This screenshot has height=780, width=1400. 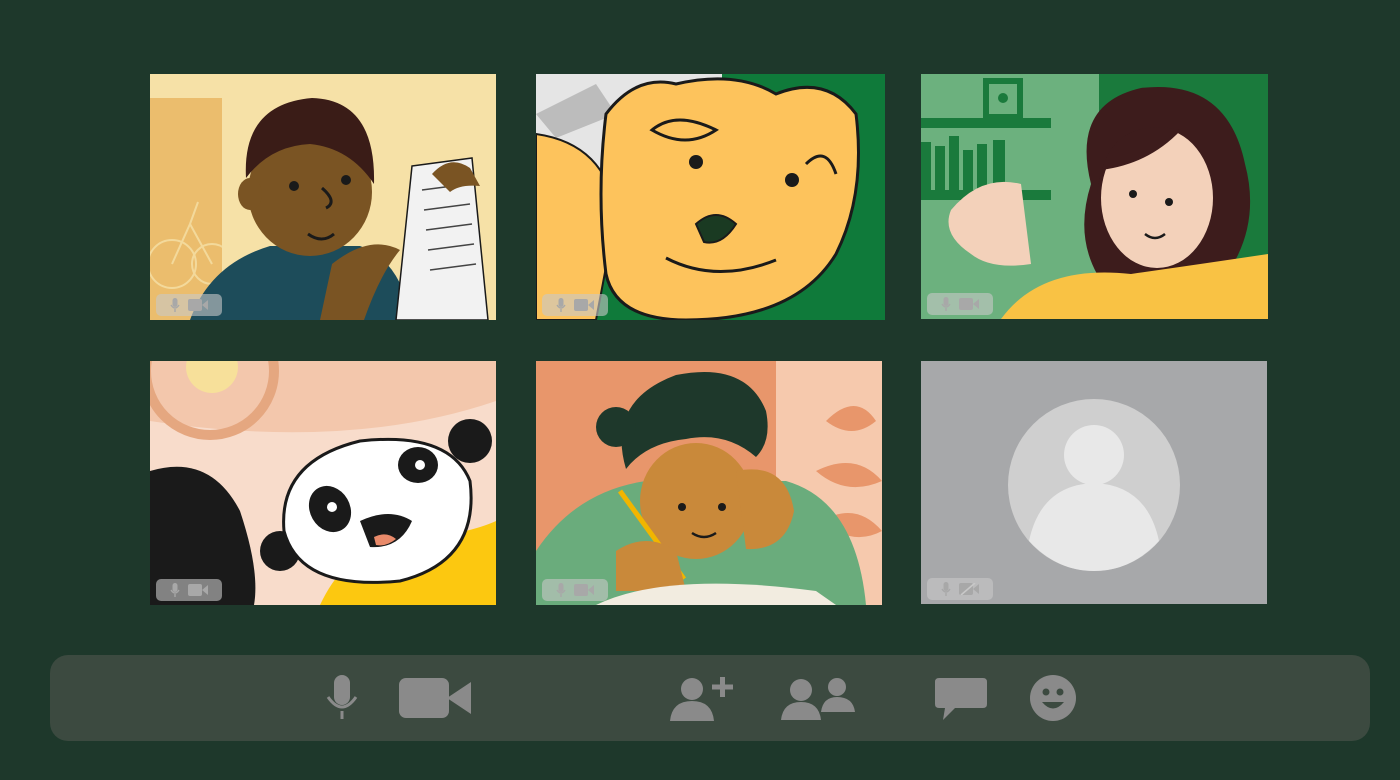 I want to click on participant-video-bear, so click(x=710, y=197).